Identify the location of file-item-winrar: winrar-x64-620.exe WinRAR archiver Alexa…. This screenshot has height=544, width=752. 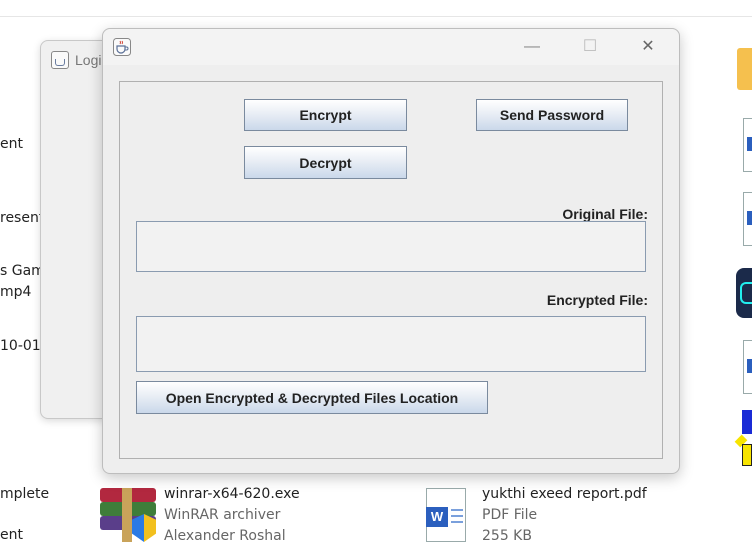
(208, 514).